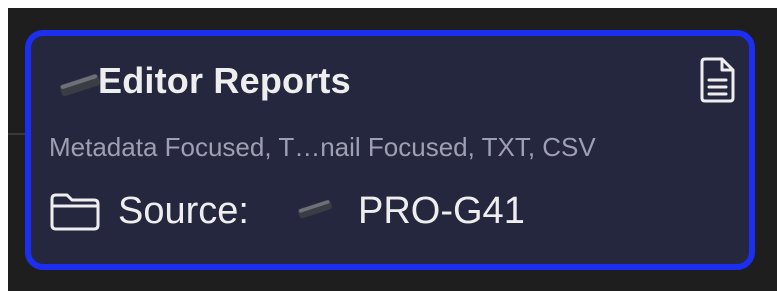  What do you see at coordinates (75, 212) in the screenshot?
I see `folder-icon` at bounding box center [75, 212].